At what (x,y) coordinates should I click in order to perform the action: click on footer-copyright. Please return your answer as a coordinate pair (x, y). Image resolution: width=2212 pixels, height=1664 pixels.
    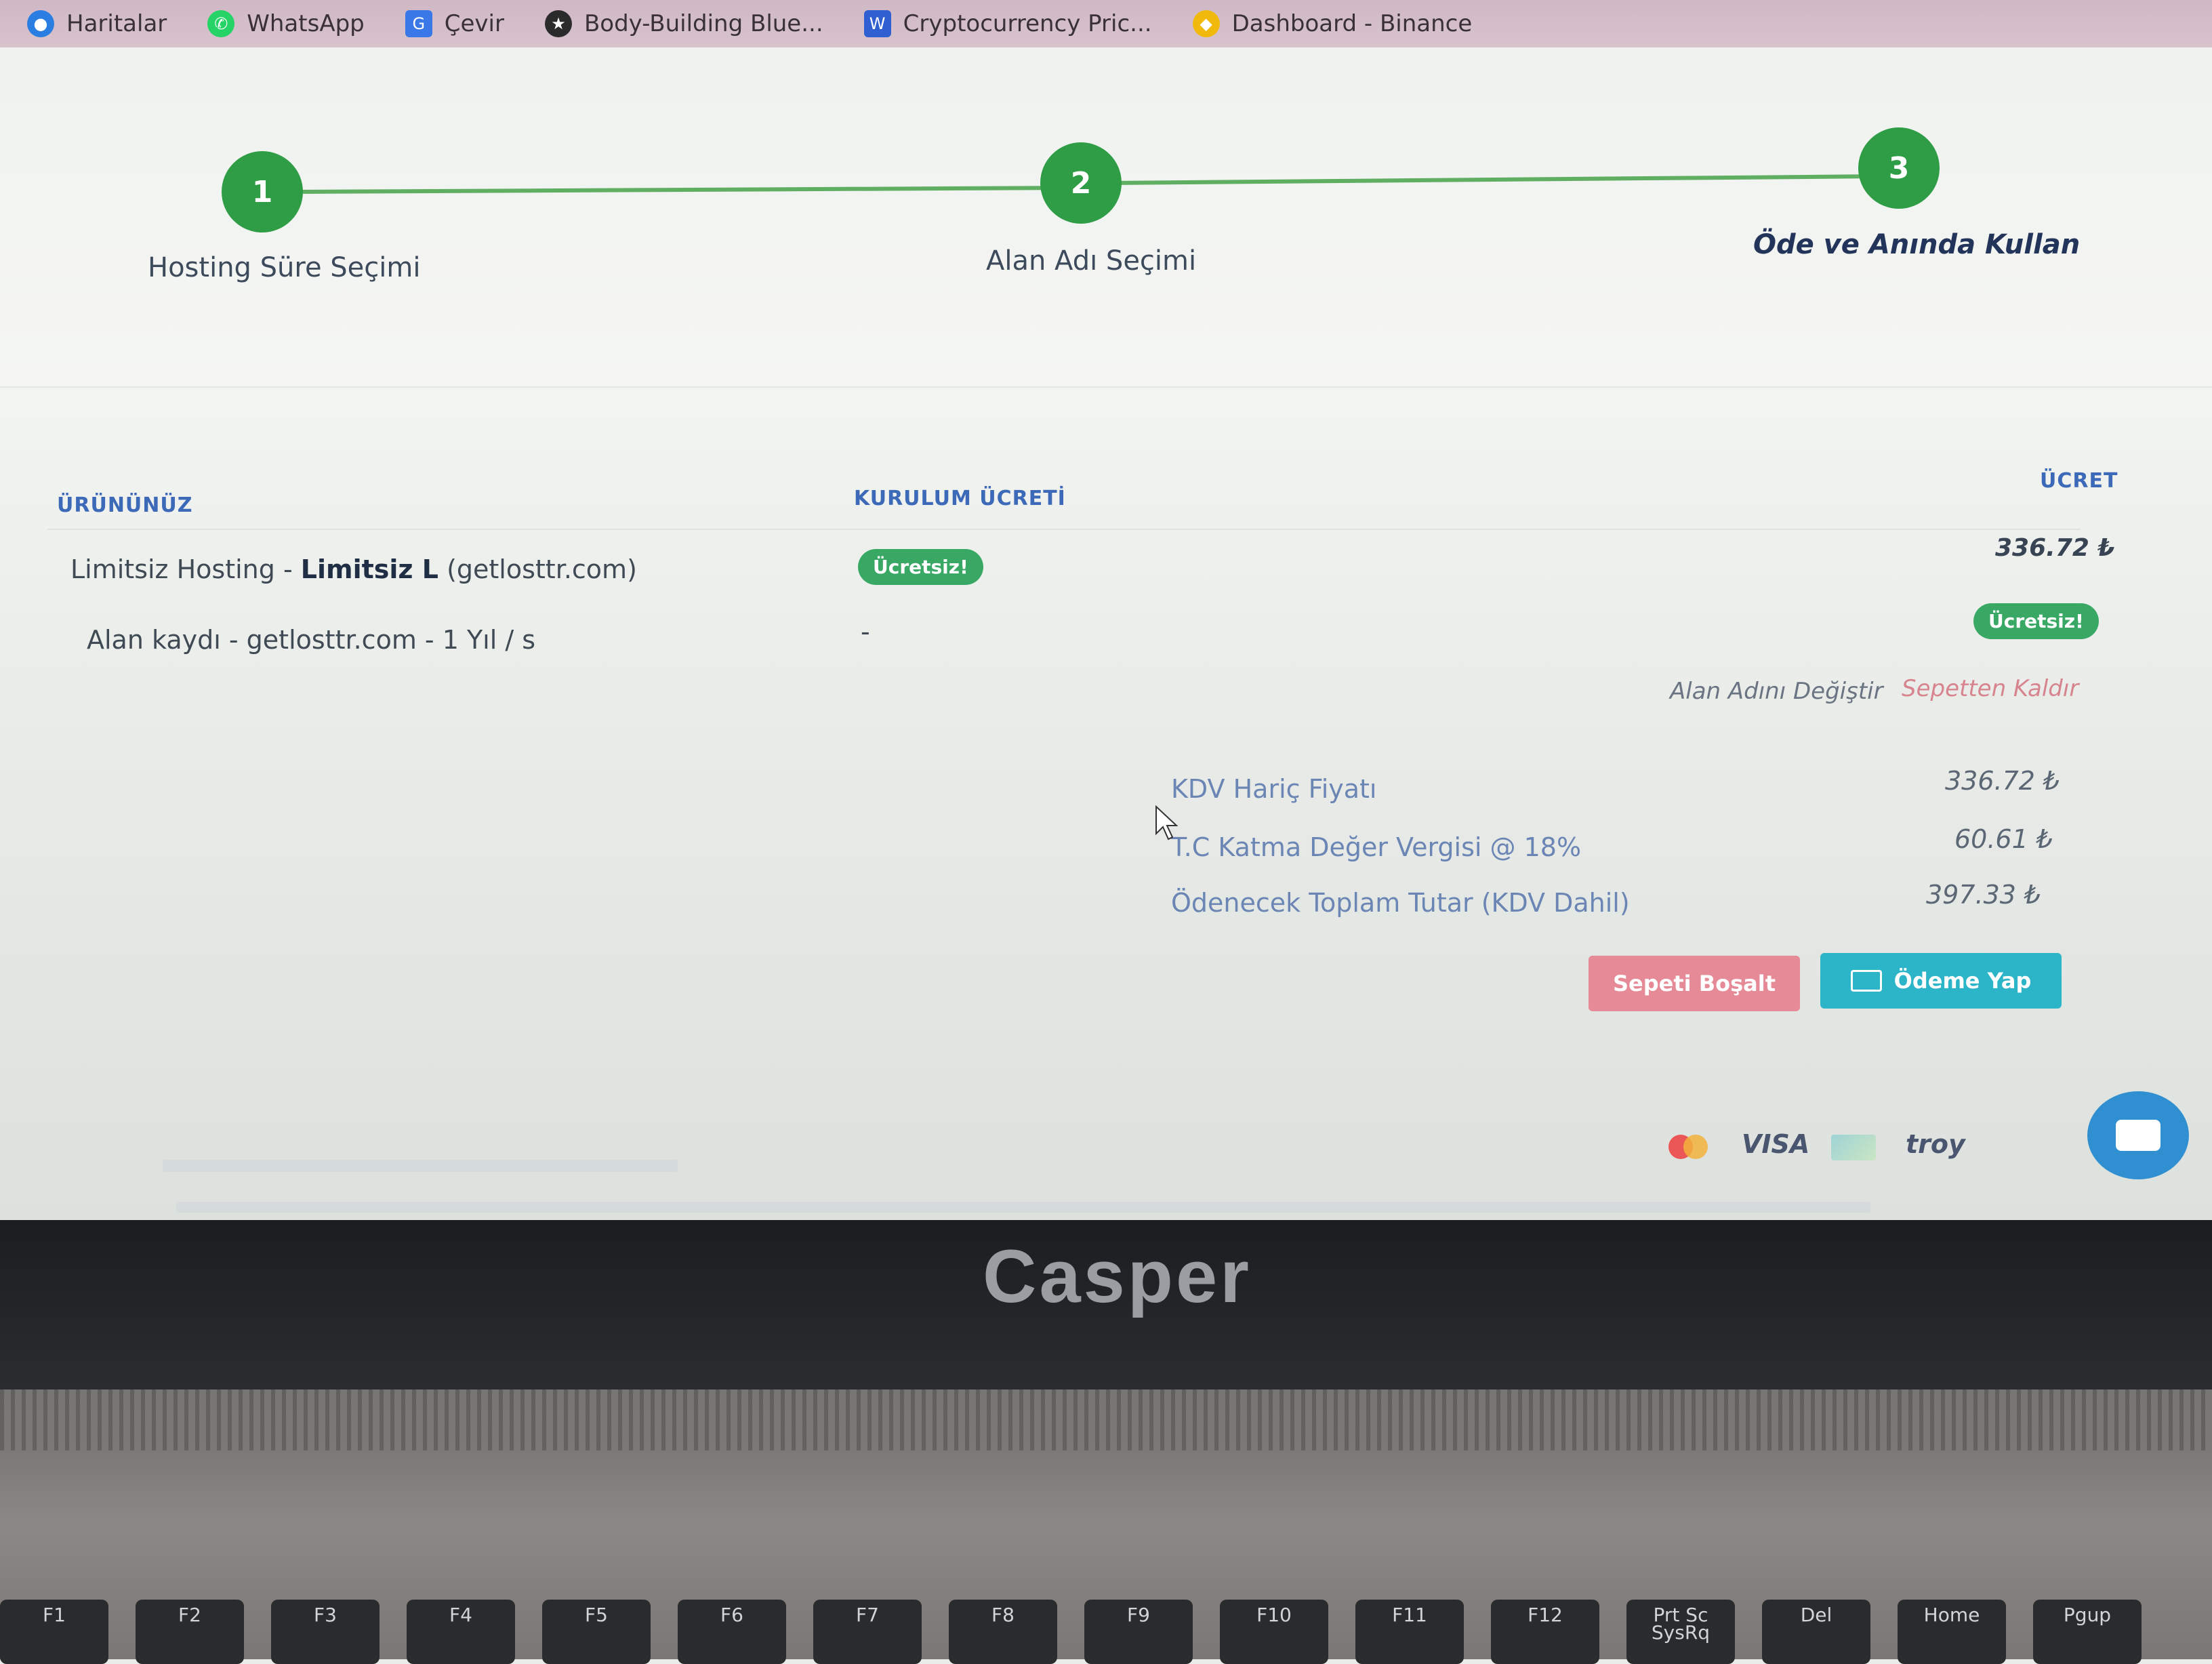
    Looking at the image, I should click on (421, 1166).